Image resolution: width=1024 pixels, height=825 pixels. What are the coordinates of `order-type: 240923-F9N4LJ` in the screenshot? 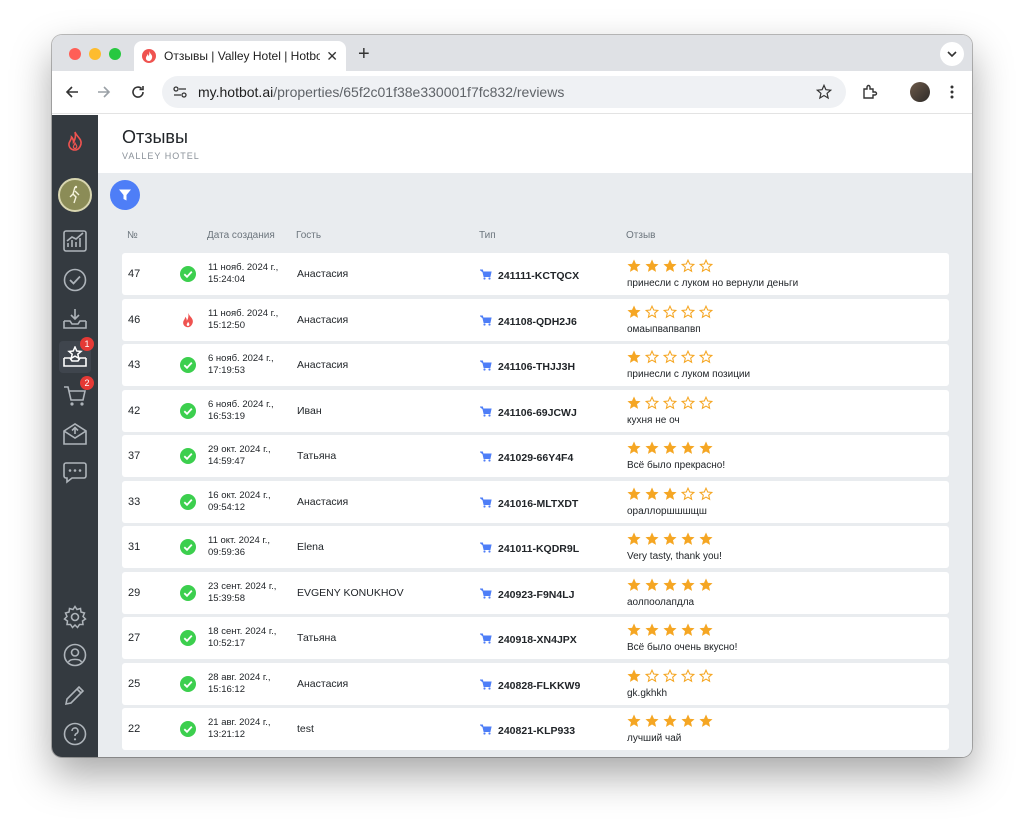 It's located at (526, 595).